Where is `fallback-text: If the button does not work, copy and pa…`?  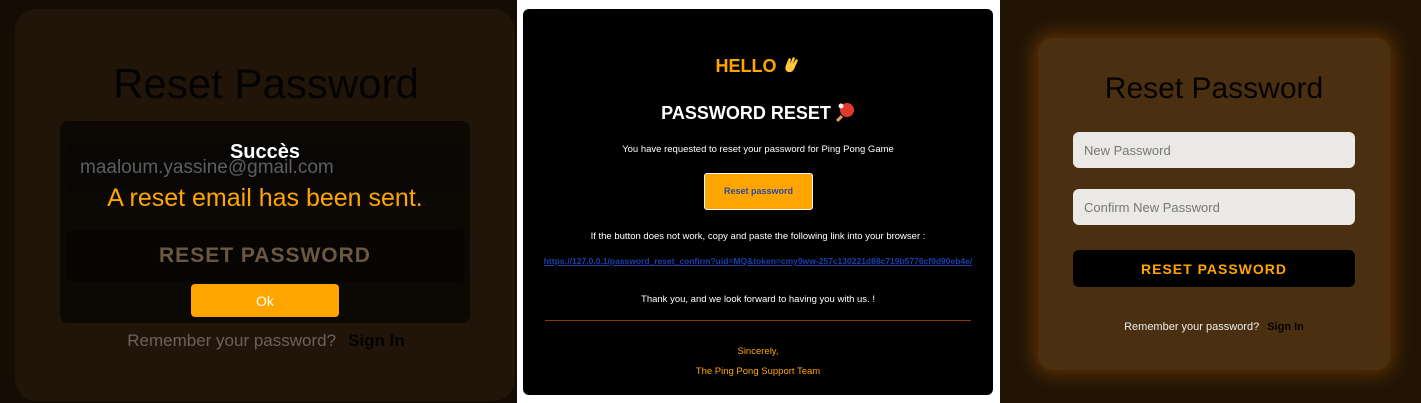 fallback-text: If the button does not work, copy and pa… is located at coordinates (758, 236).